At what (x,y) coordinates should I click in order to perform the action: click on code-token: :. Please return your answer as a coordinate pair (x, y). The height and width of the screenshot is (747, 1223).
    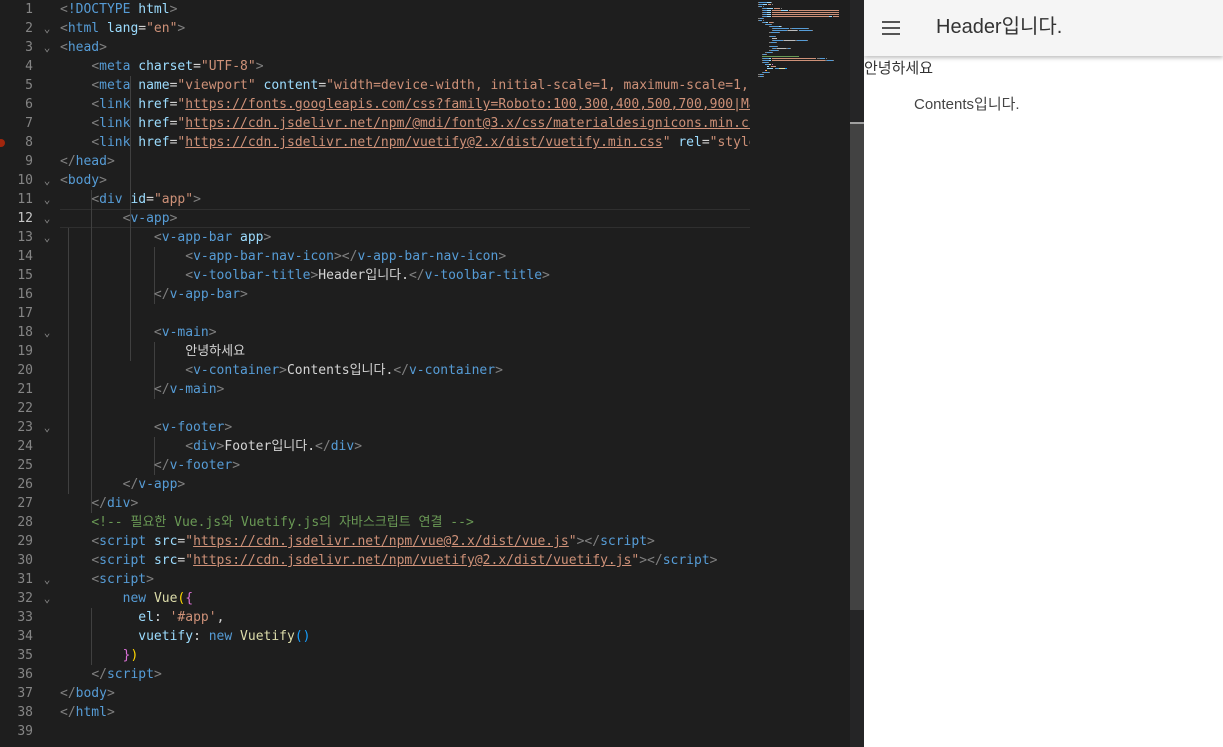
    Looking at the image, I should click on (201, 636).